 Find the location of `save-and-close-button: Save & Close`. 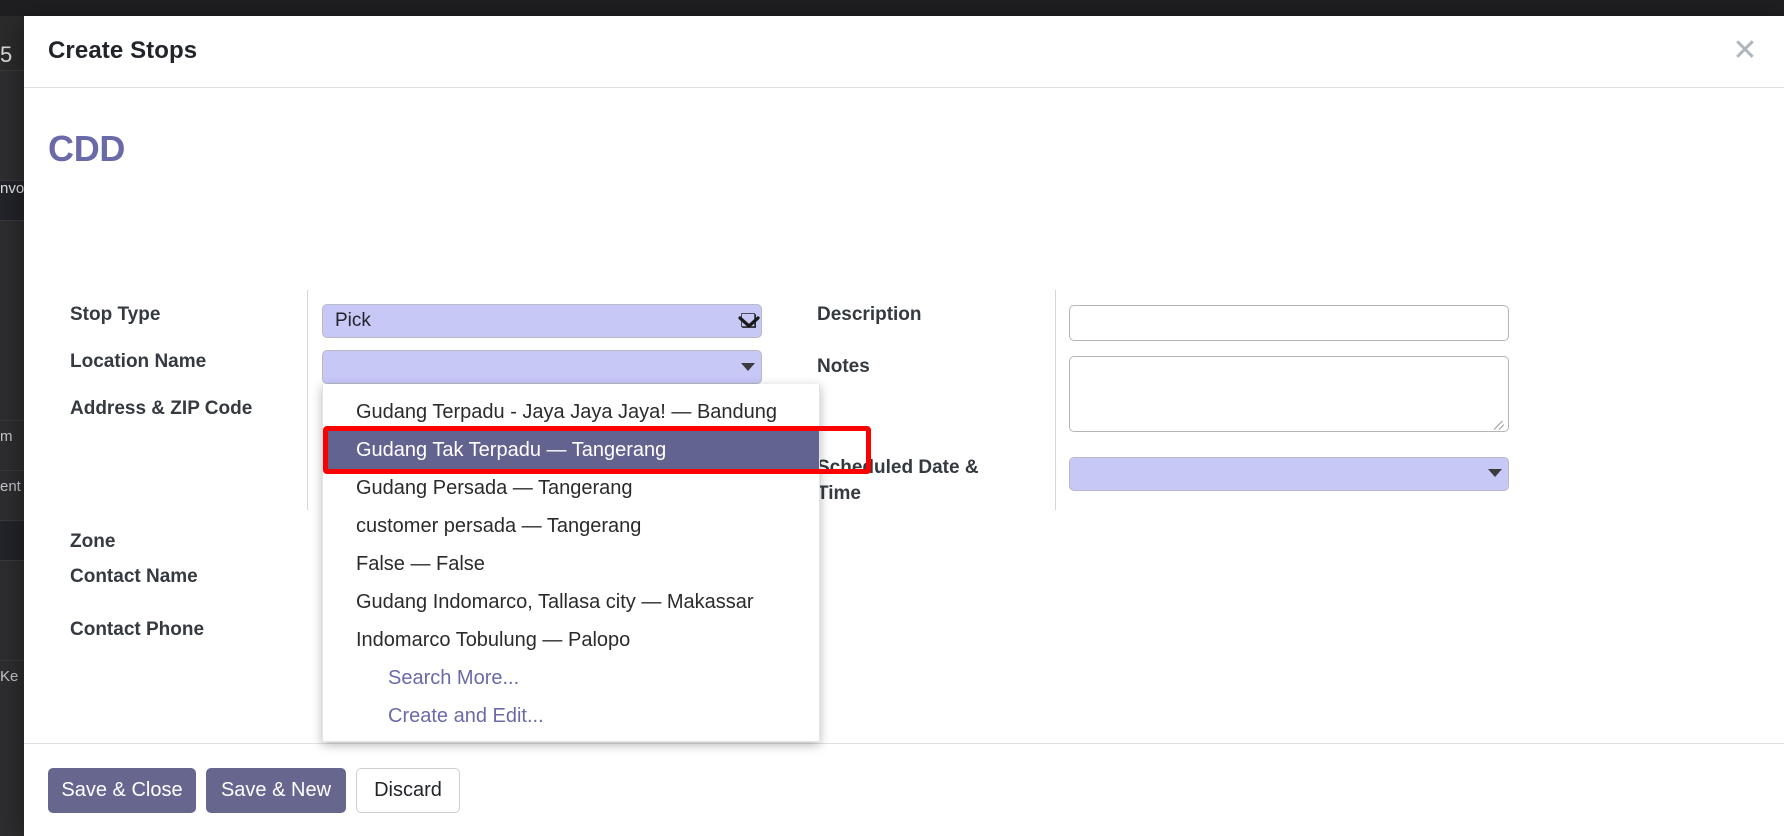

save-and-close-button: Save & Close is located at coordinates (122, 790).